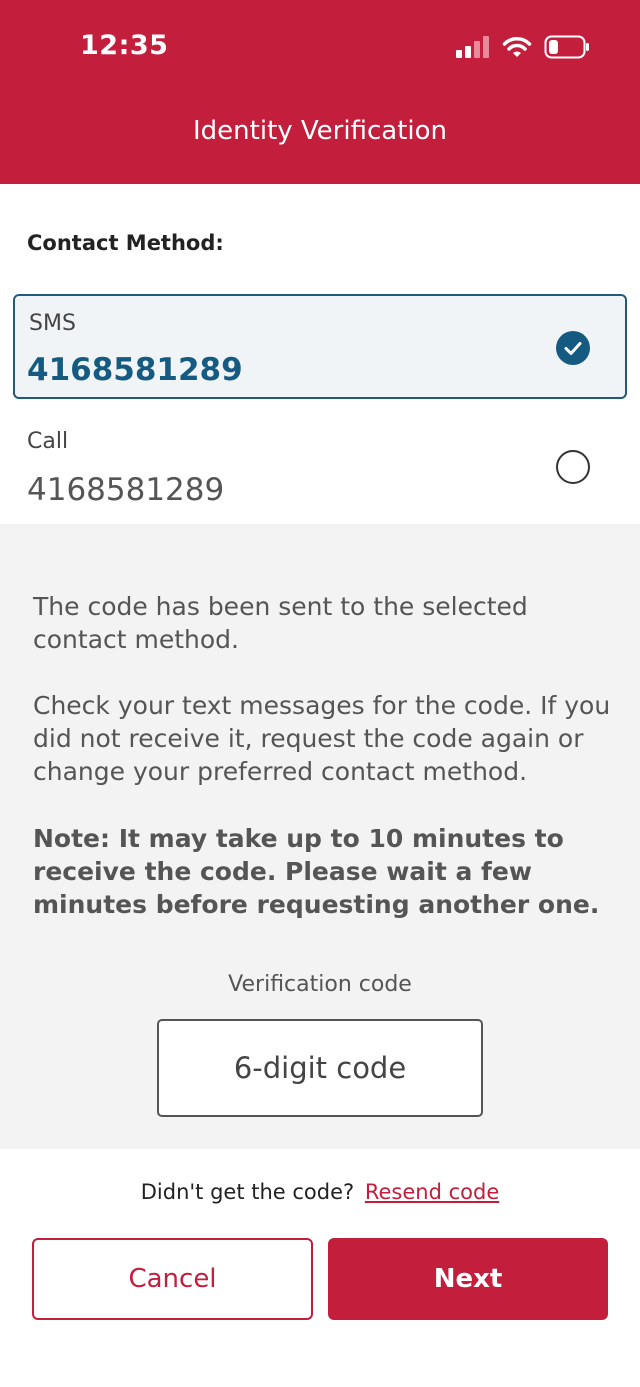 This screenshot has width=640, height=1387. Describe the element at coordinates (172, 1279) in the screenshot. I see `cancel-button: Cancel` at that location.